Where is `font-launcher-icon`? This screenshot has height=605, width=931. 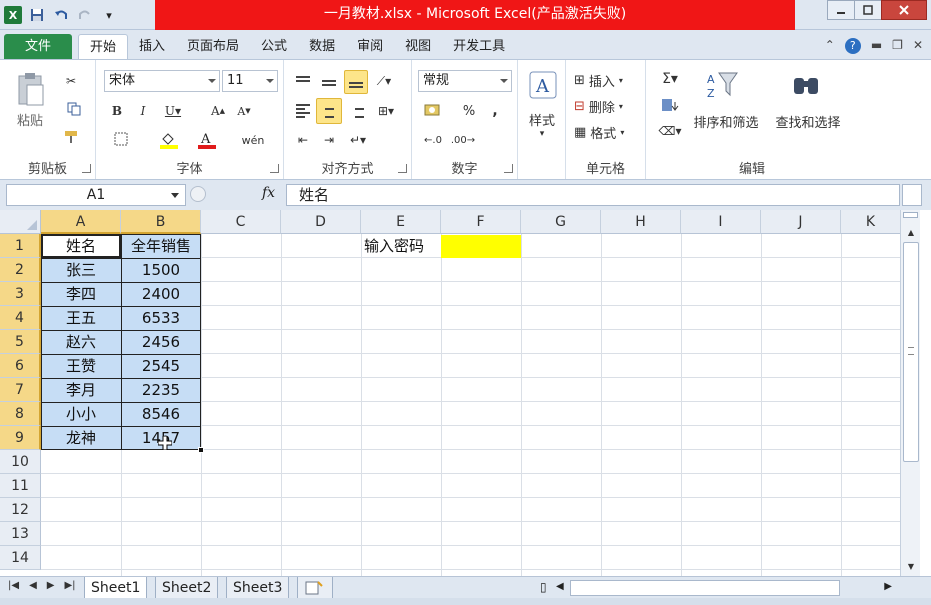 font-launcher-icon is located at coordinates (274, 168).